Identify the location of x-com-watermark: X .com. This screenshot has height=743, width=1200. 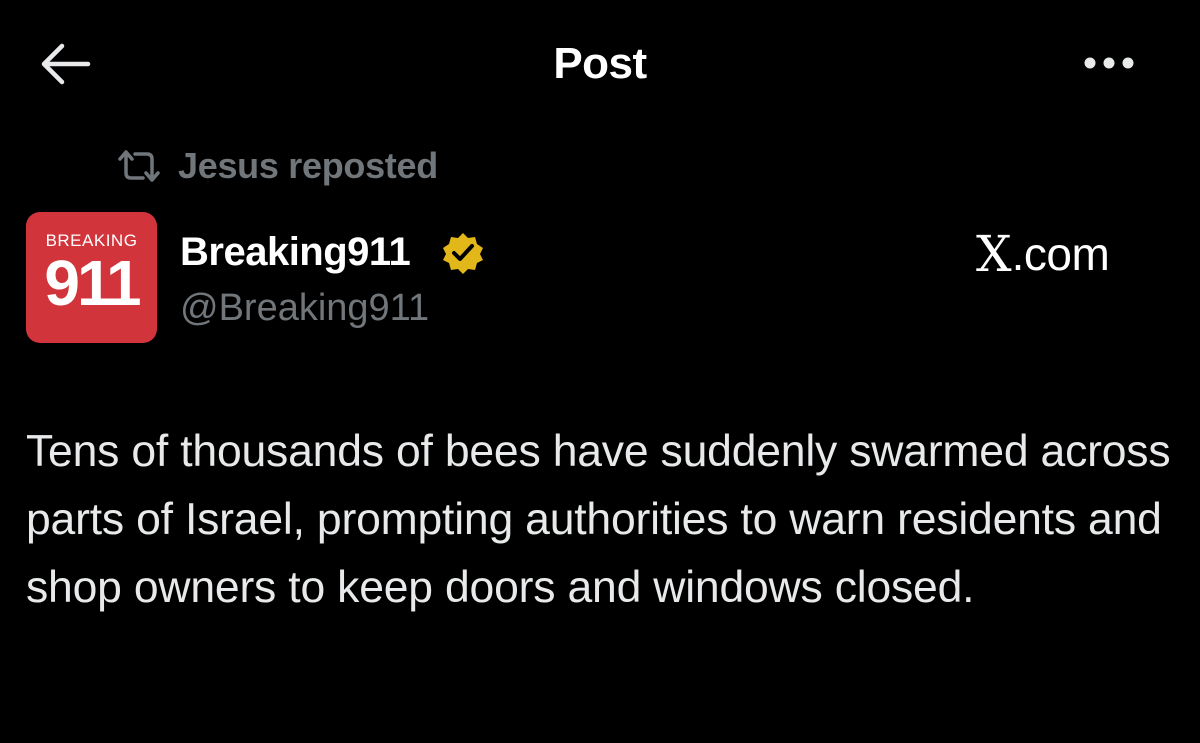
(1063, 254).